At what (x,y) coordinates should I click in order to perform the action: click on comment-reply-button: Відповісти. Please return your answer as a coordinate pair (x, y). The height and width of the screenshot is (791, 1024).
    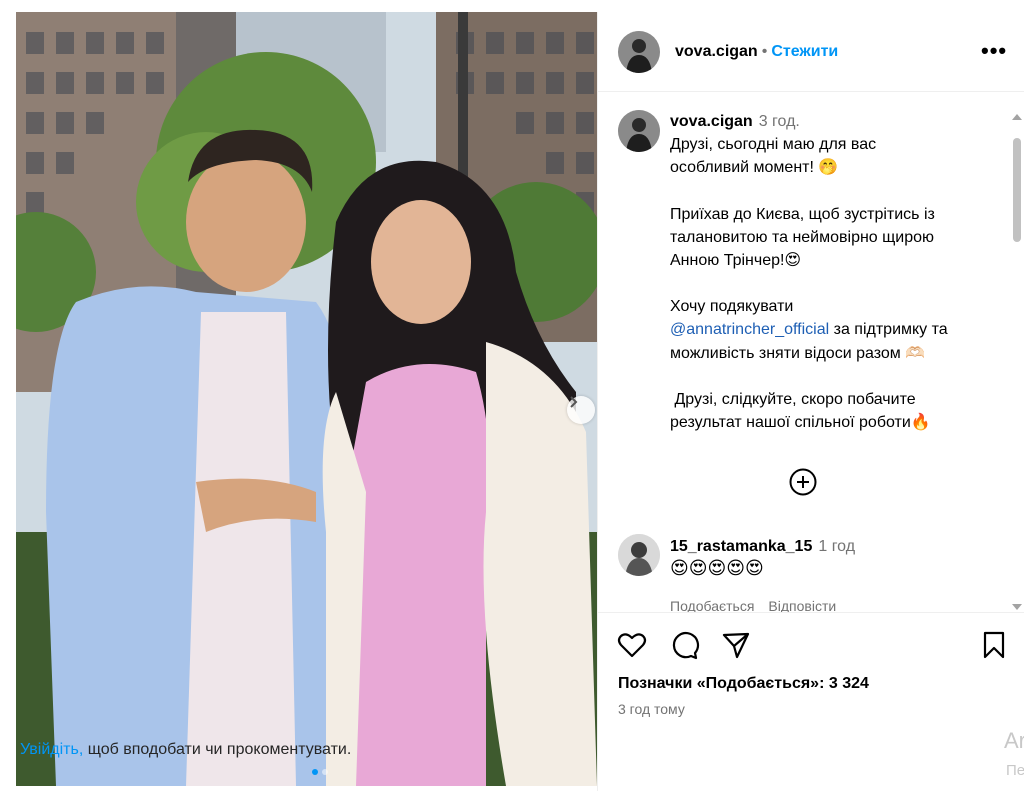
    Looking at the image, I should click on (802, 605).